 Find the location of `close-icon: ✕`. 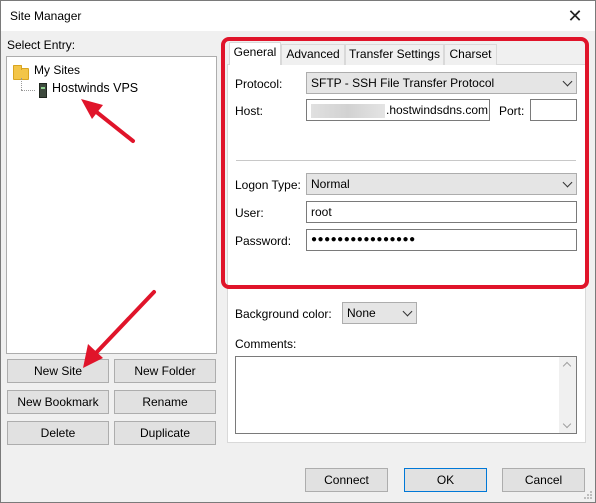

close-icon: ✕ is located at coordinates (575, 16).